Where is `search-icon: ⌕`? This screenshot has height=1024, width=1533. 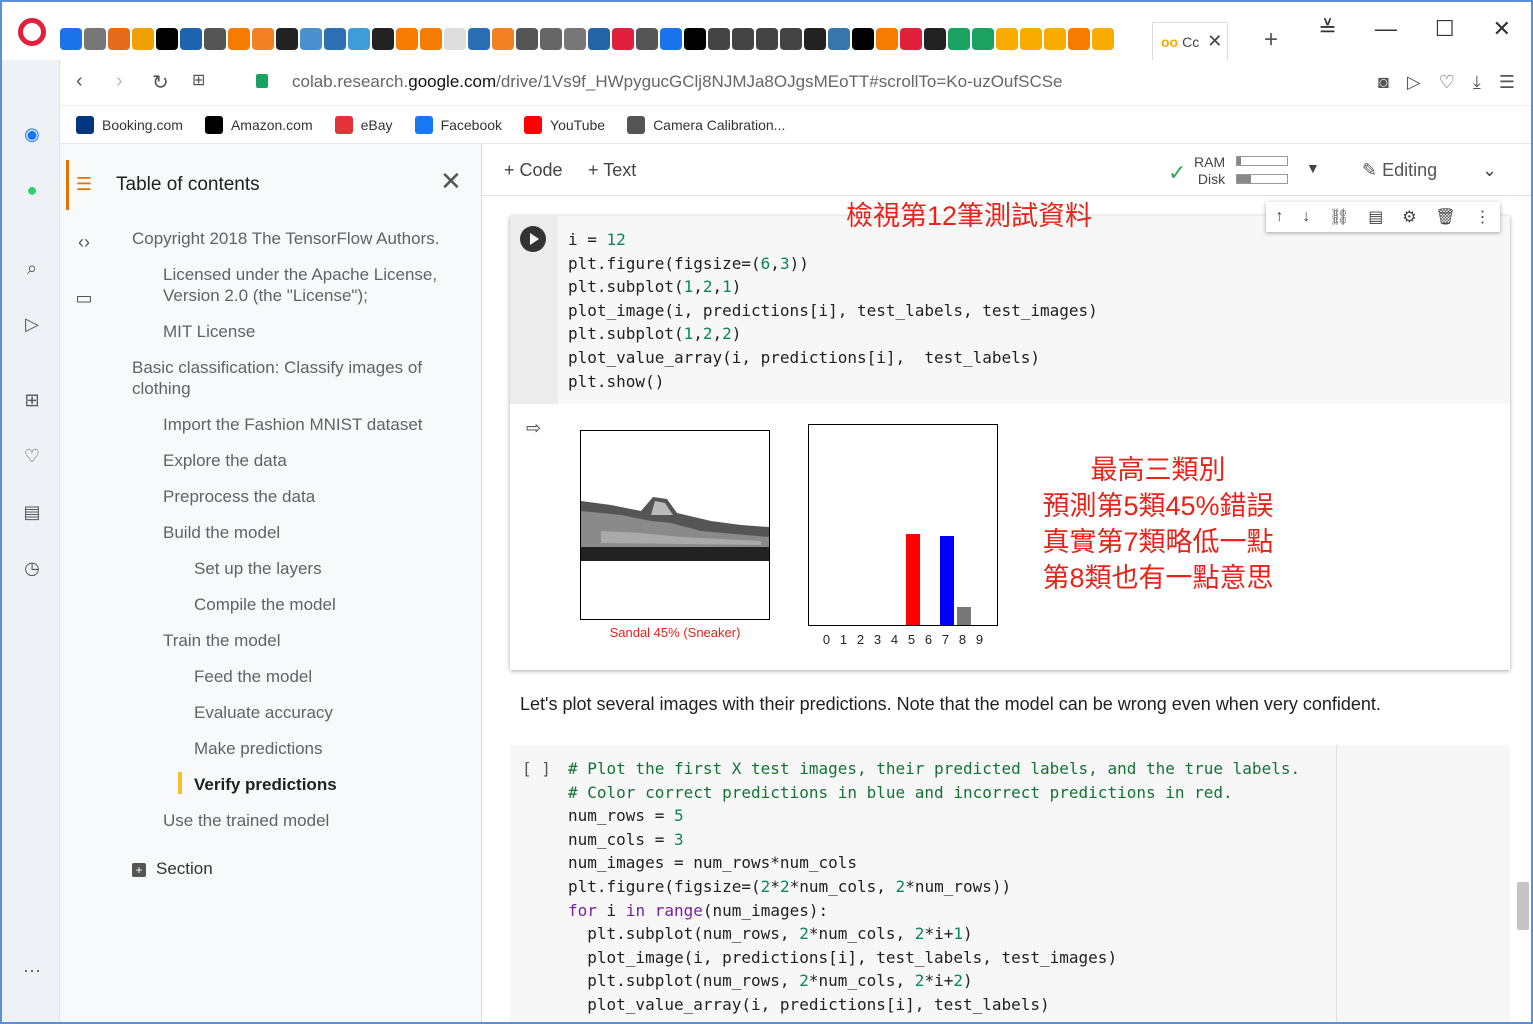
search-icon: ⌕ is located at coordinates (32, 268).